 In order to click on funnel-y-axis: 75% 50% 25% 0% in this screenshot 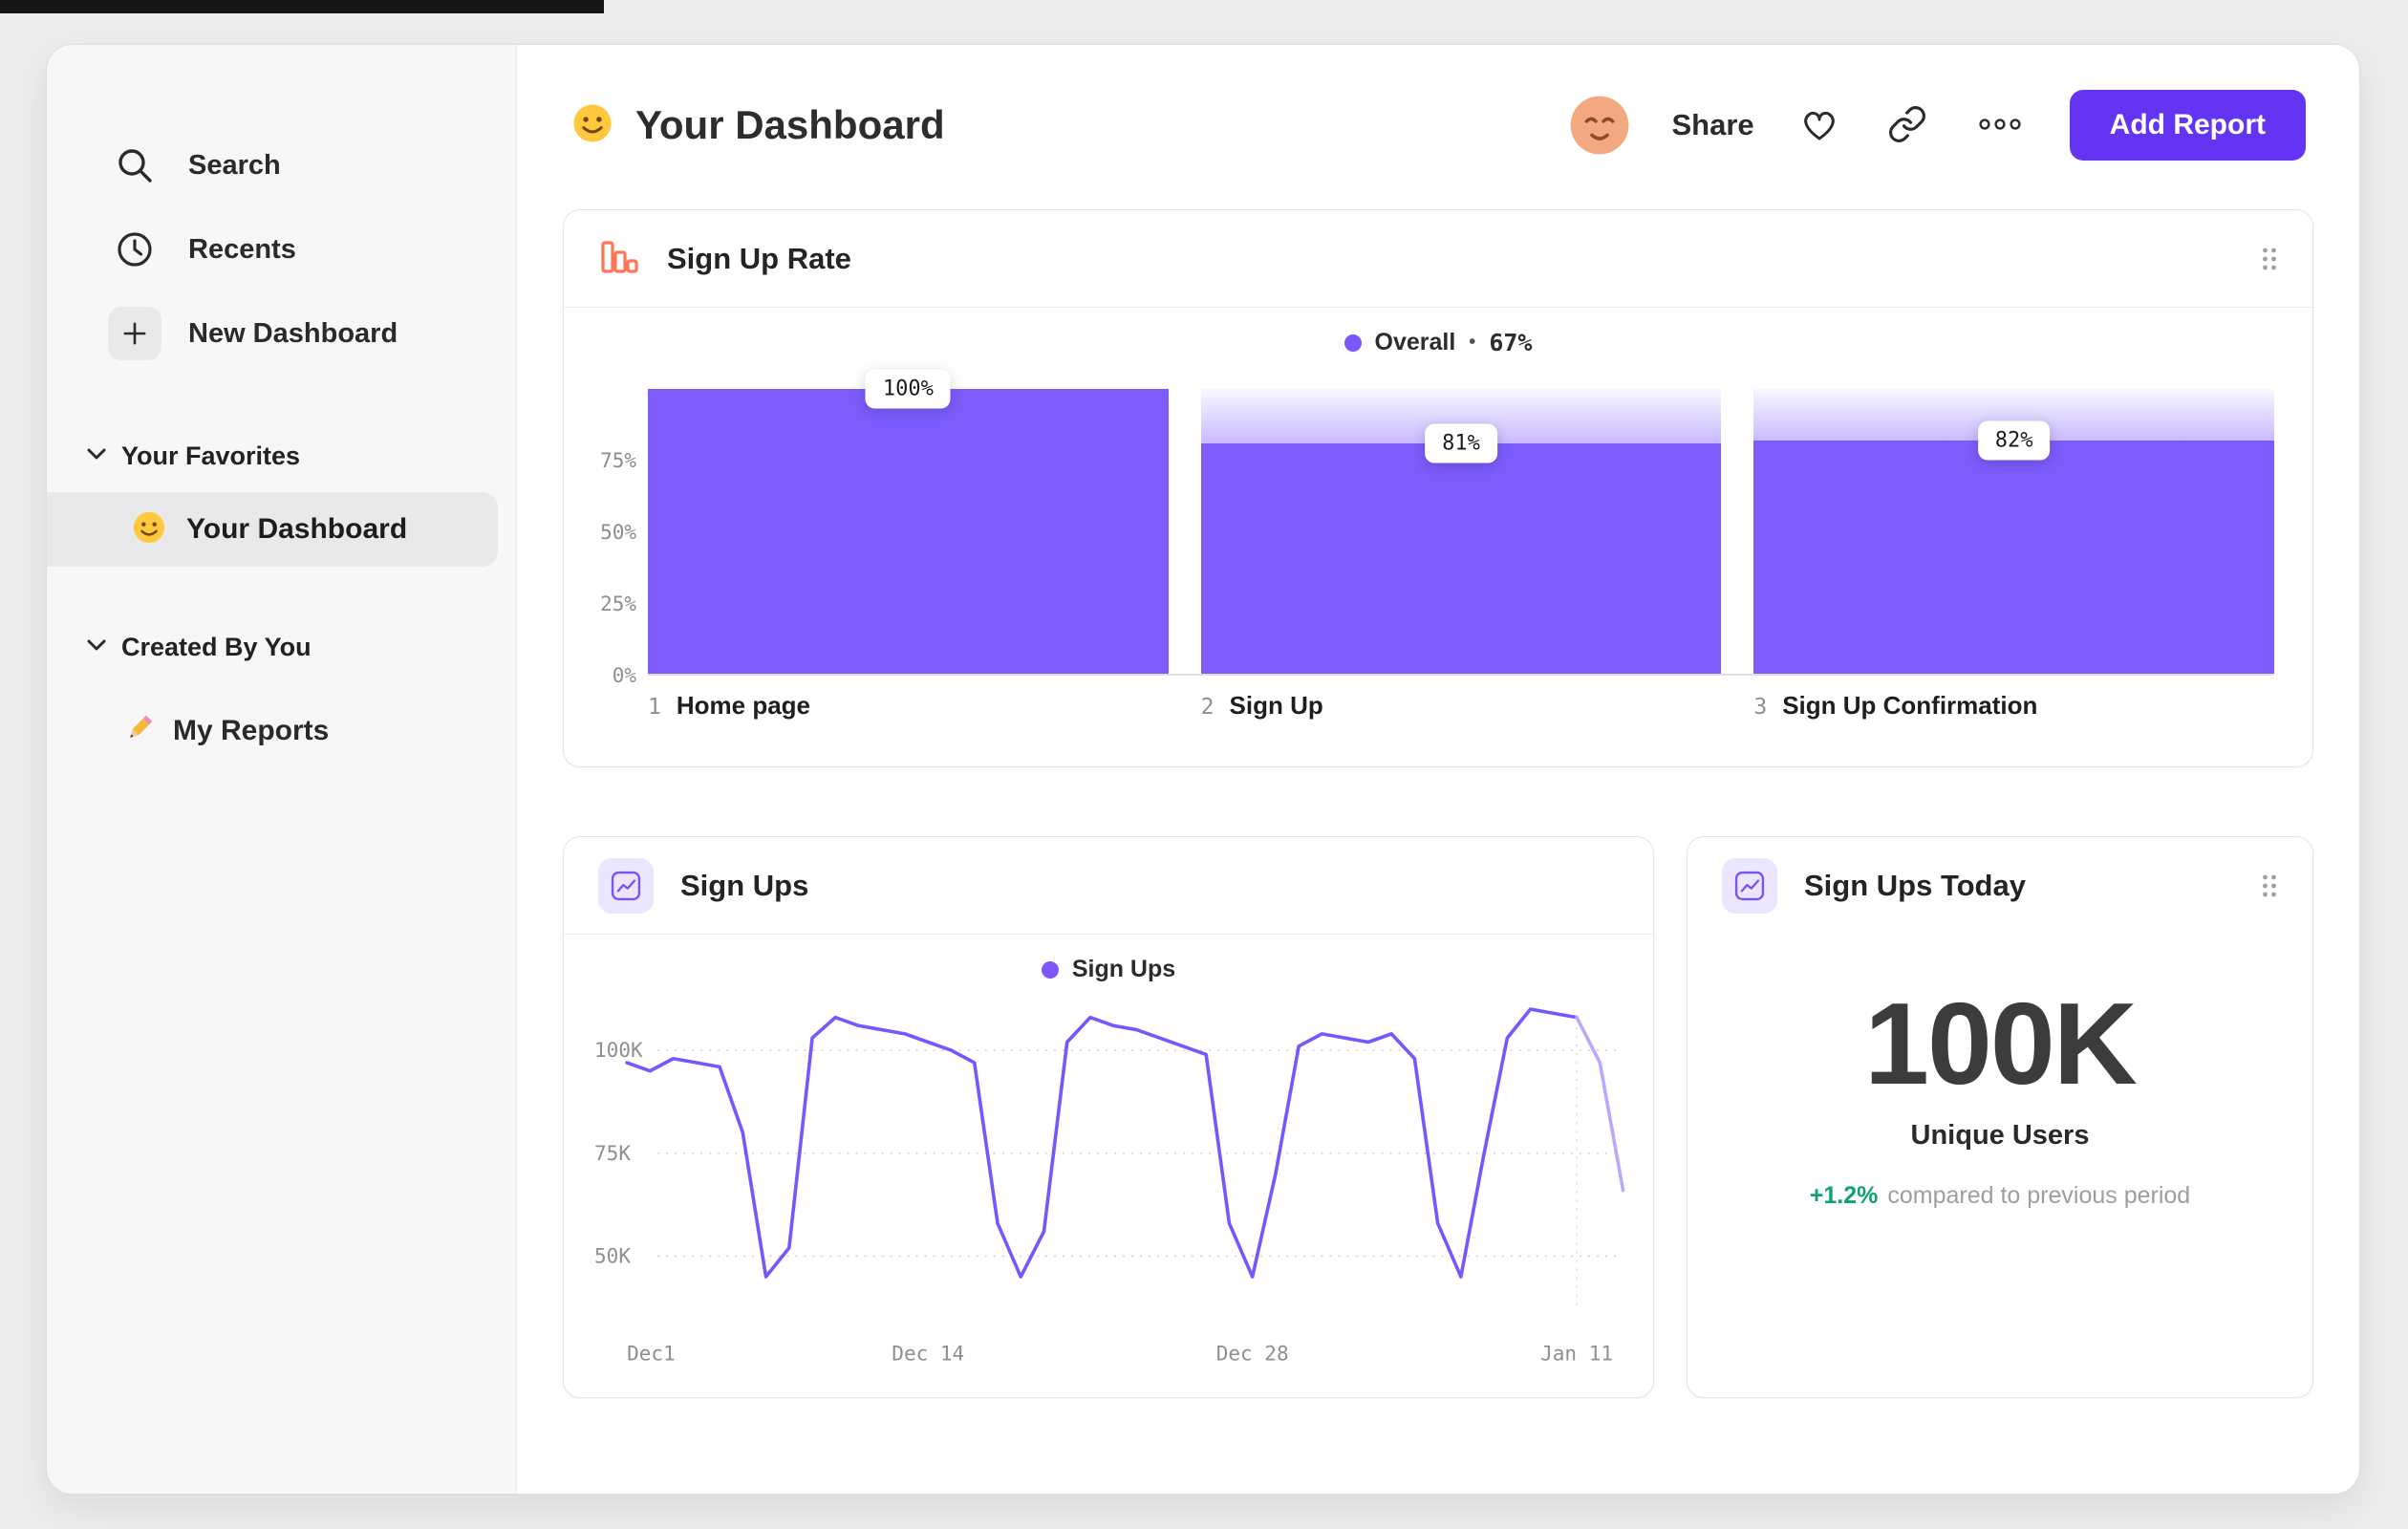, I will do `click(618, 538)`.